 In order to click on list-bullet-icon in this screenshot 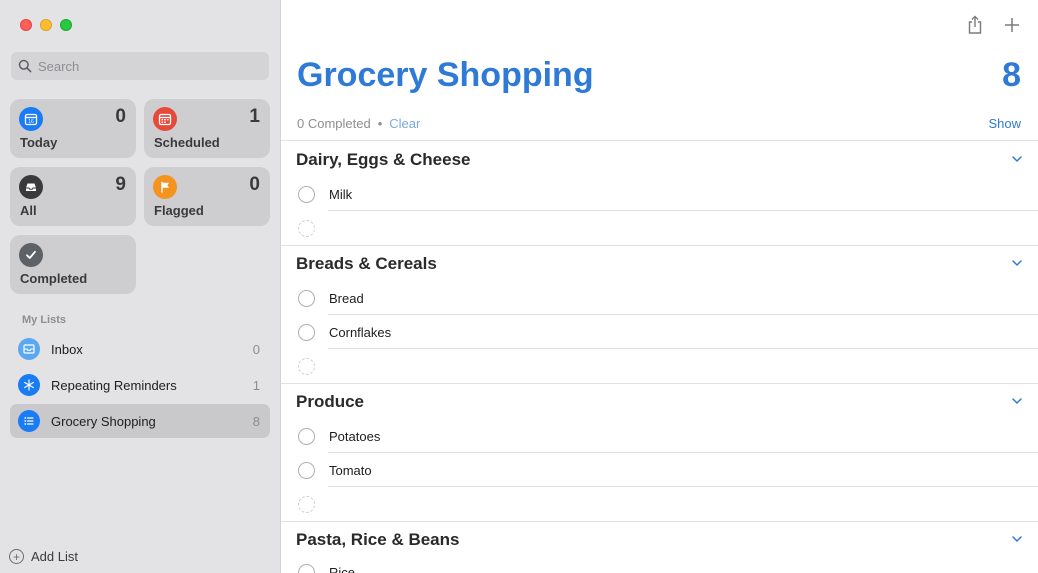, I will do `click(29, 421)`.